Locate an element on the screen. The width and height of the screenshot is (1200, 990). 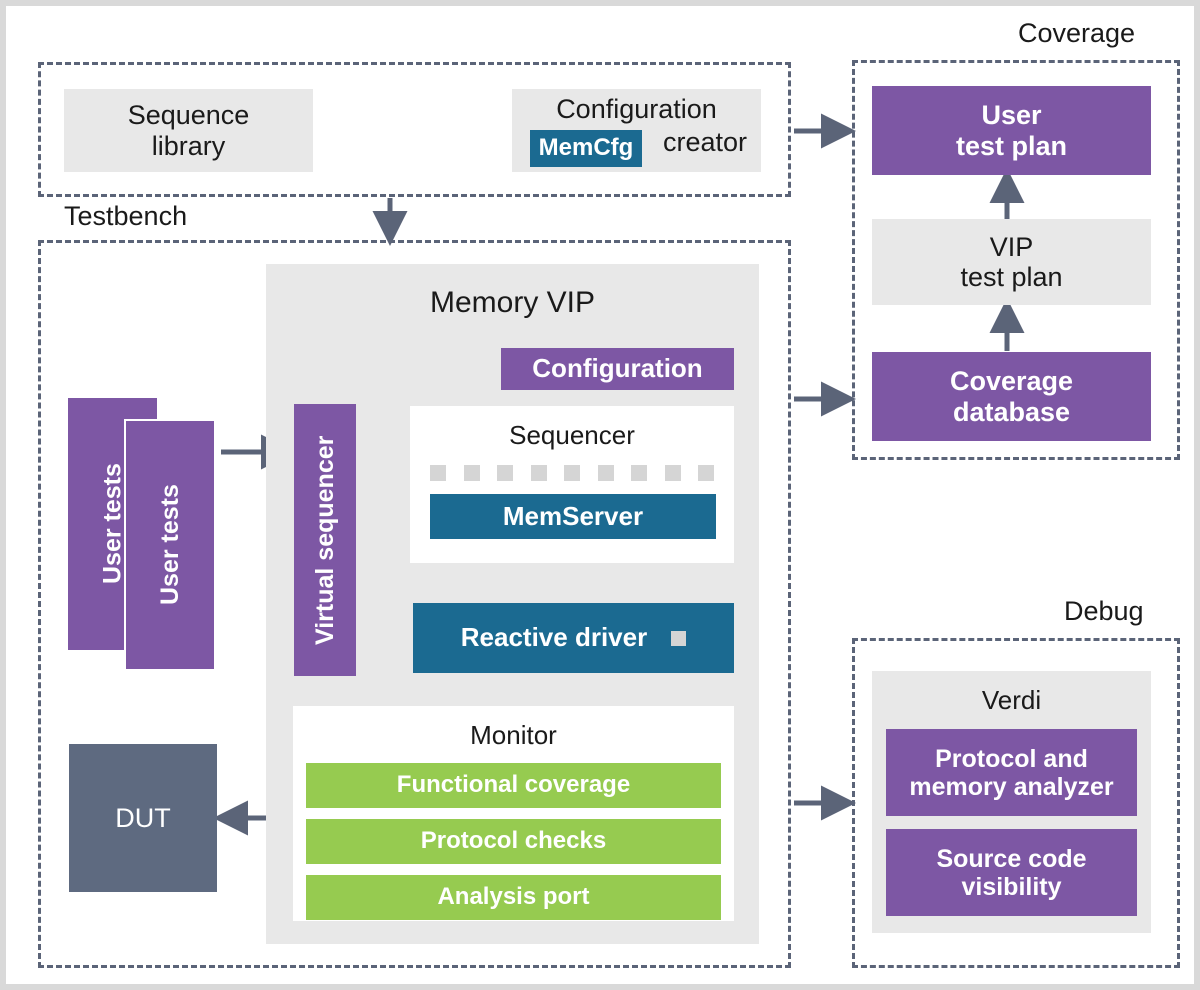
memserver-label: MemServer is located at coordinates (573, 515).